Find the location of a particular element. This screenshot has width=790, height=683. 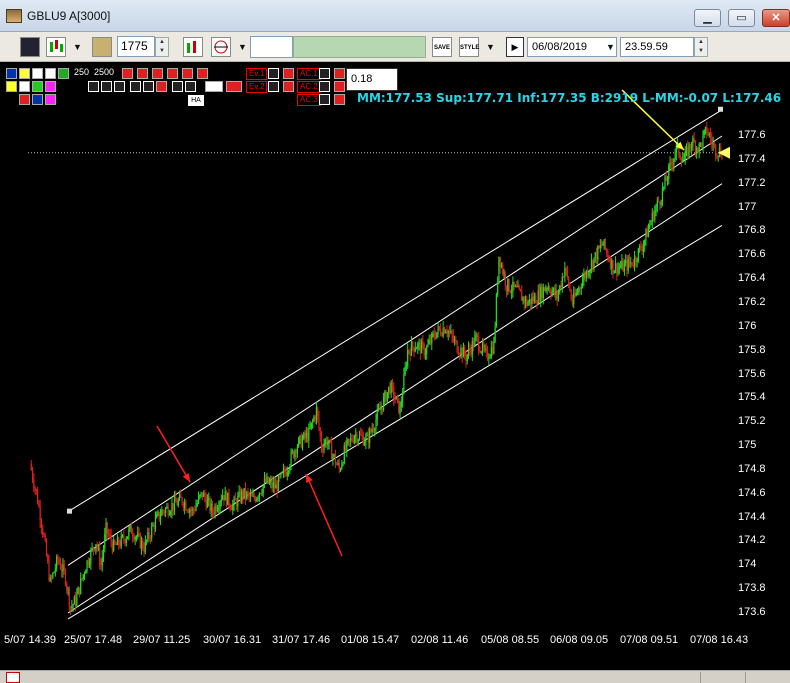

restore-button: ▭ is located at coordinates (741, 18).